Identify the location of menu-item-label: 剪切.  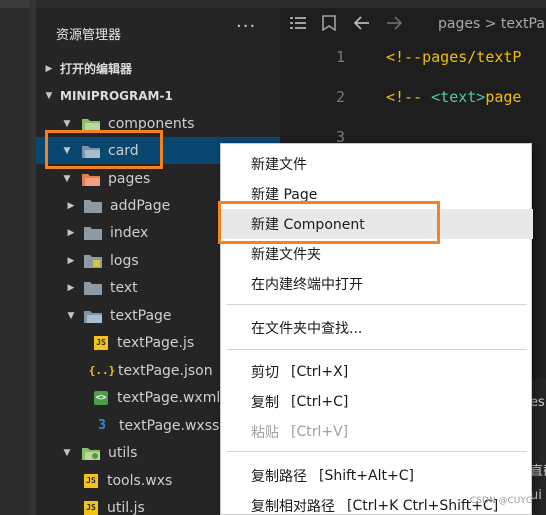
(265, 373).